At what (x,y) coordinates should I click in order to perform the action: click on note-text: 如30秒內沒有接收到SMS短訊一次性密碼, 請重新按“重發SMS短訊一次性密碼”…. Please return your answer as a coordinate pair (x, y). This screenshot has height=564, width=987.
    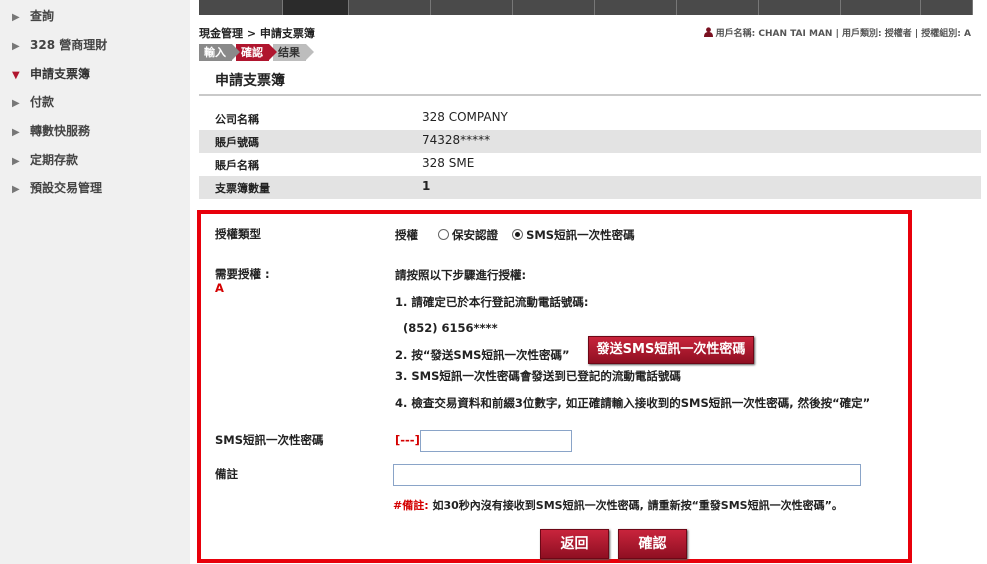
    Looking at the image, I should click on (637, 505).